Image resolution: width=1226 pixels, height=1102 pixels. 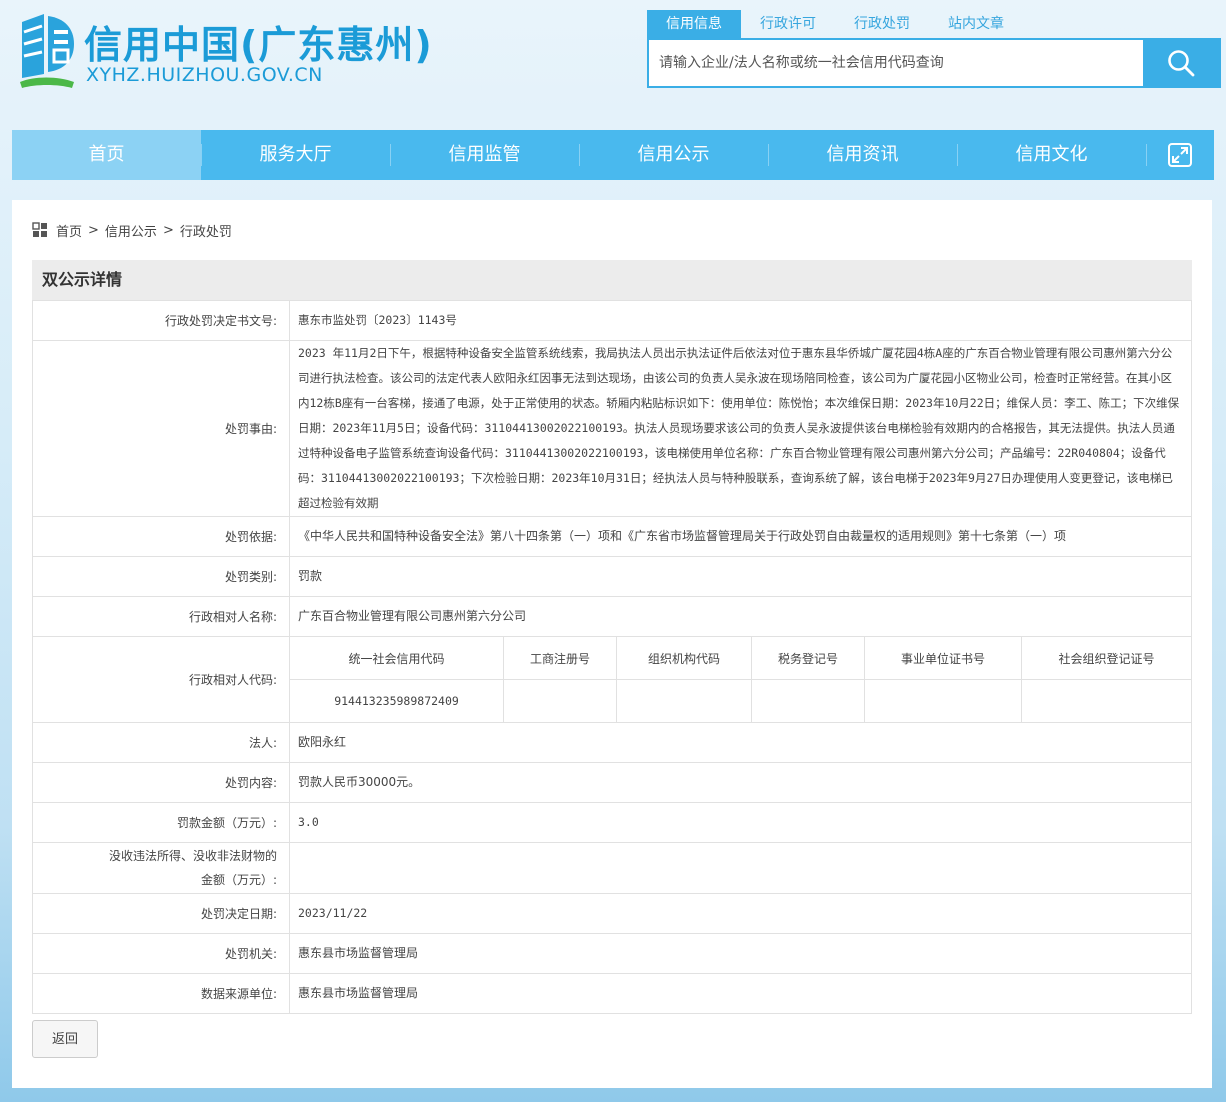 What do you see at coordinates (1051, 155) in the screenshot?
I see `nav-item-credit-culture: 信用文化` at bounding box center [1051, 155].